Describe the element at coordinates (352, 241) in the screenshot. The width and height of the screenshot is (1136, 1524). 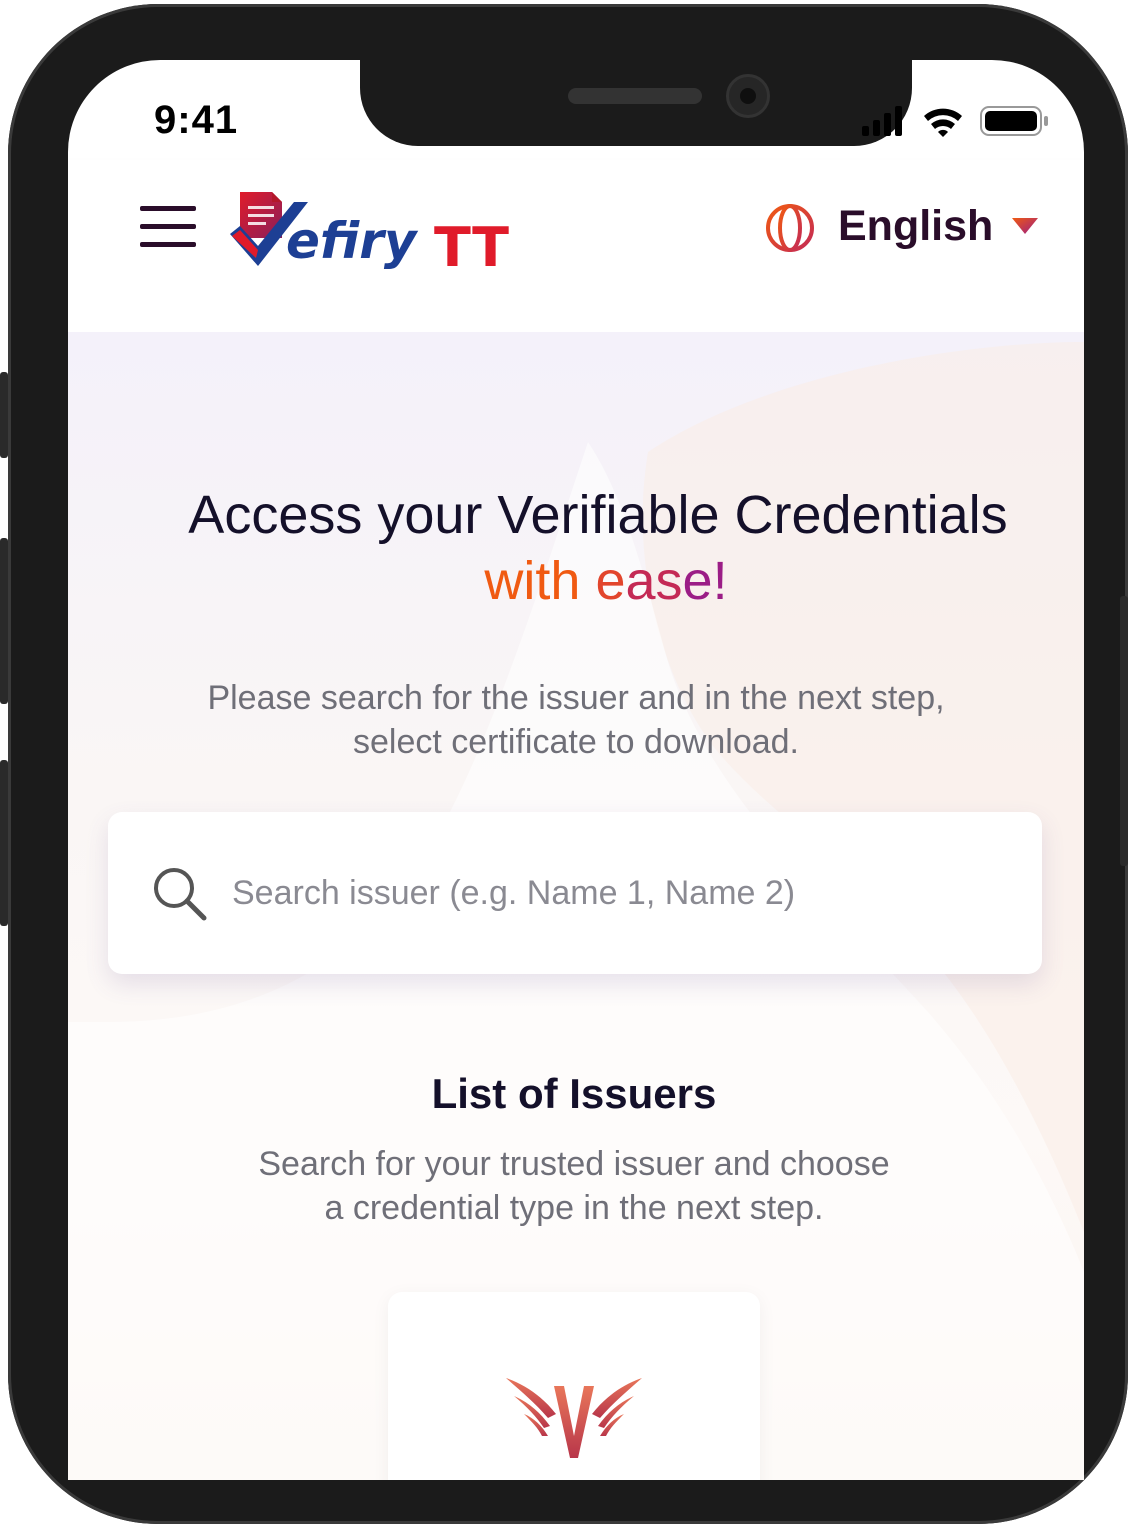
I see `logo-text-main: efiry` at that location.